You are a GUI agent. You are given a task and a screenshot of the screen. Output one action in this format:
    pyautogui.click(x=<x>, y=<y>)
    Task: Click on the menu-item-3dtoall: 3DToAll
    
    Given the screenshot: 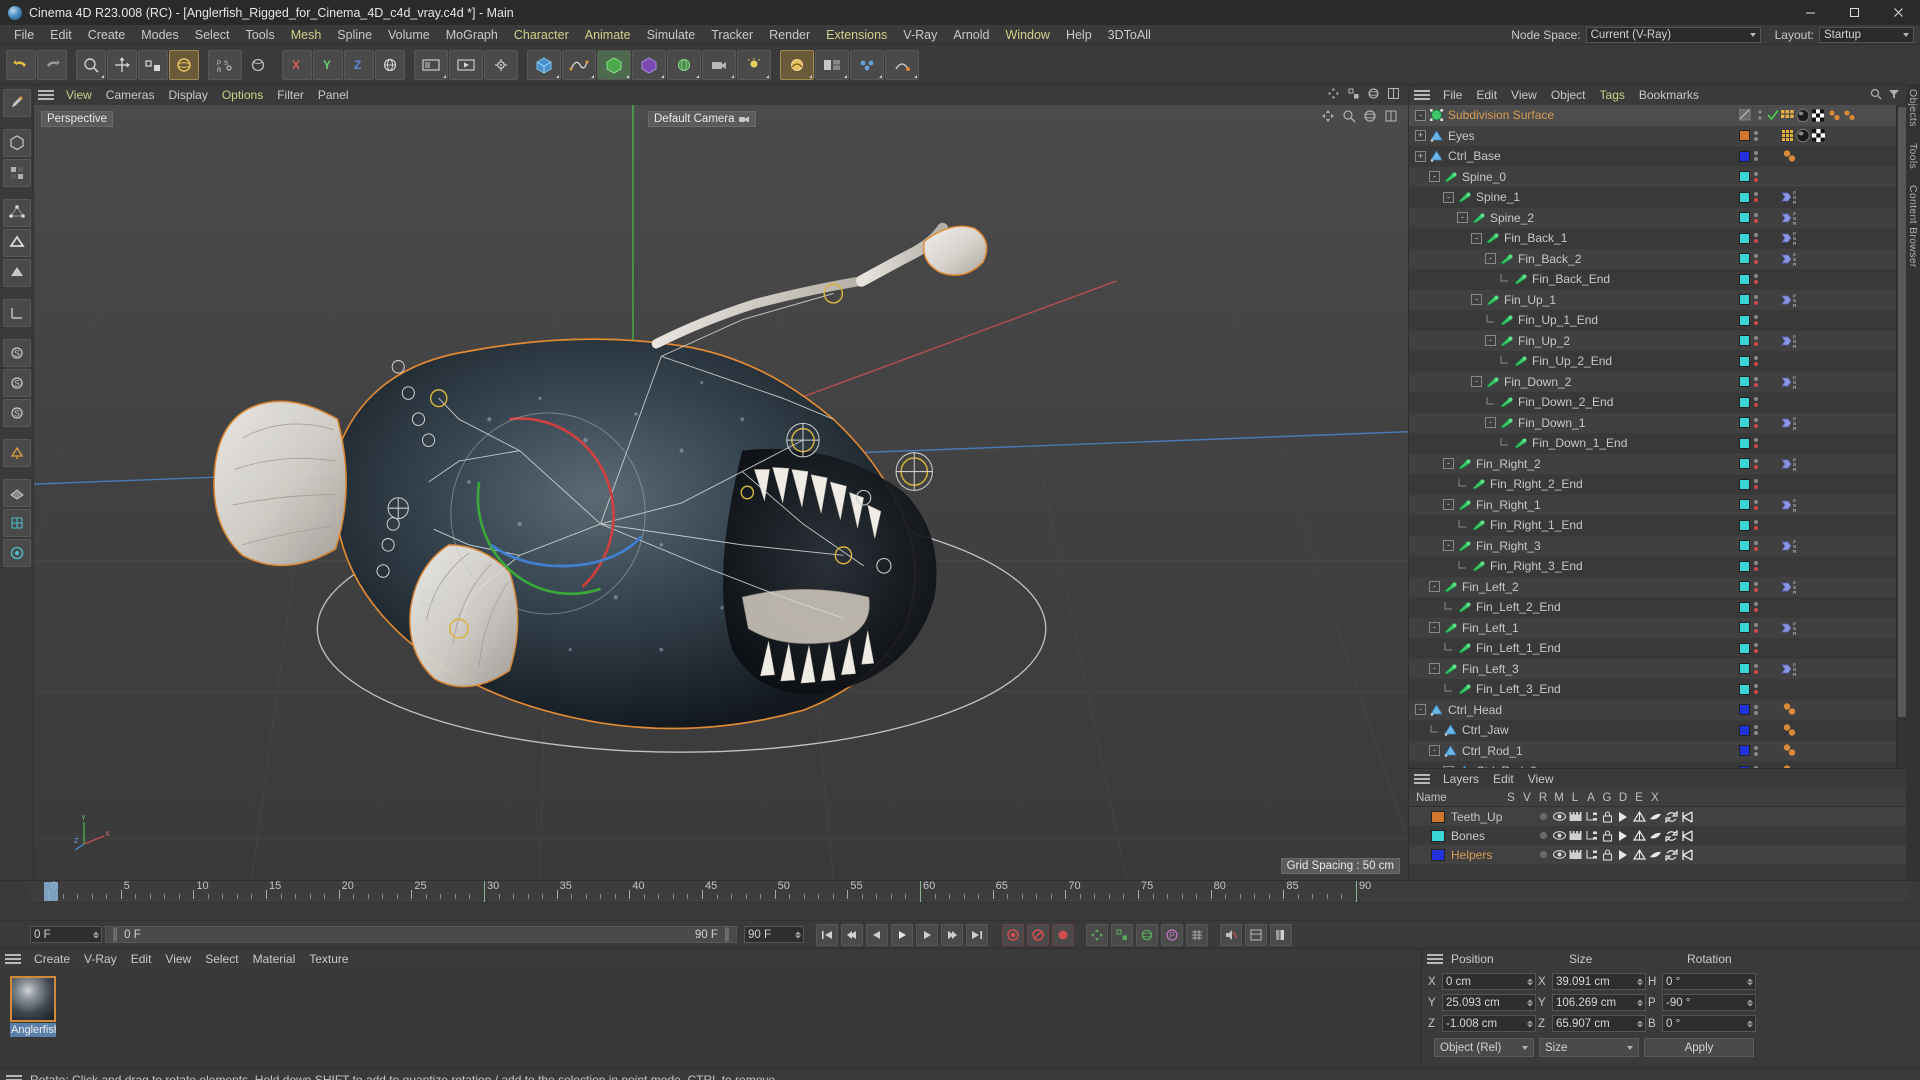 What is the action you would take?
    pyautogui.click(x=1129, y=35)
    